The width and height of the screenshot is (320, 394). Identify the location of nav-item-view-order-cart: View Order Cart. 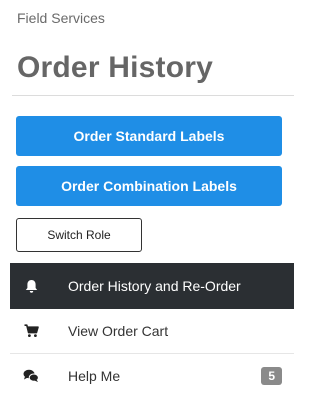
(152, 331).